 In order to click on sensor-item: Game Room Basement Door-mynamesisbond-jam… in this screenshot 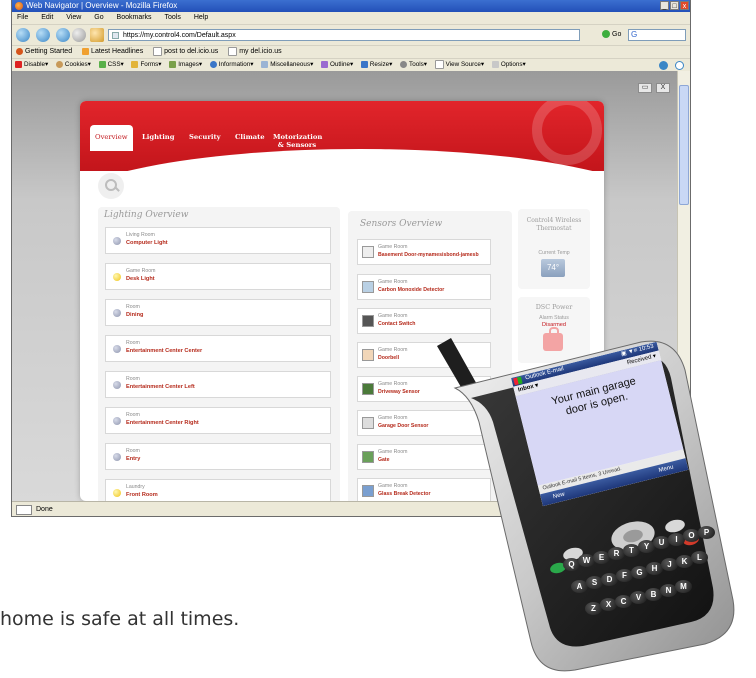, I will do `click(424, 252)`.